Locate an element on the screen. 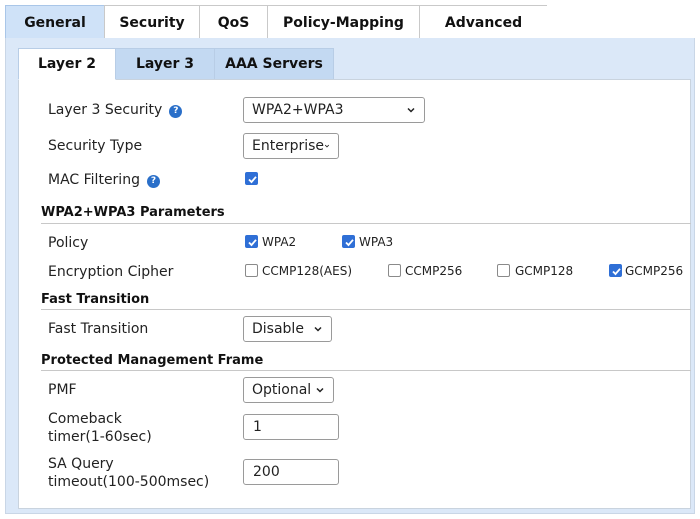  pmf-select: Optional is located at coordinates (288, 390).